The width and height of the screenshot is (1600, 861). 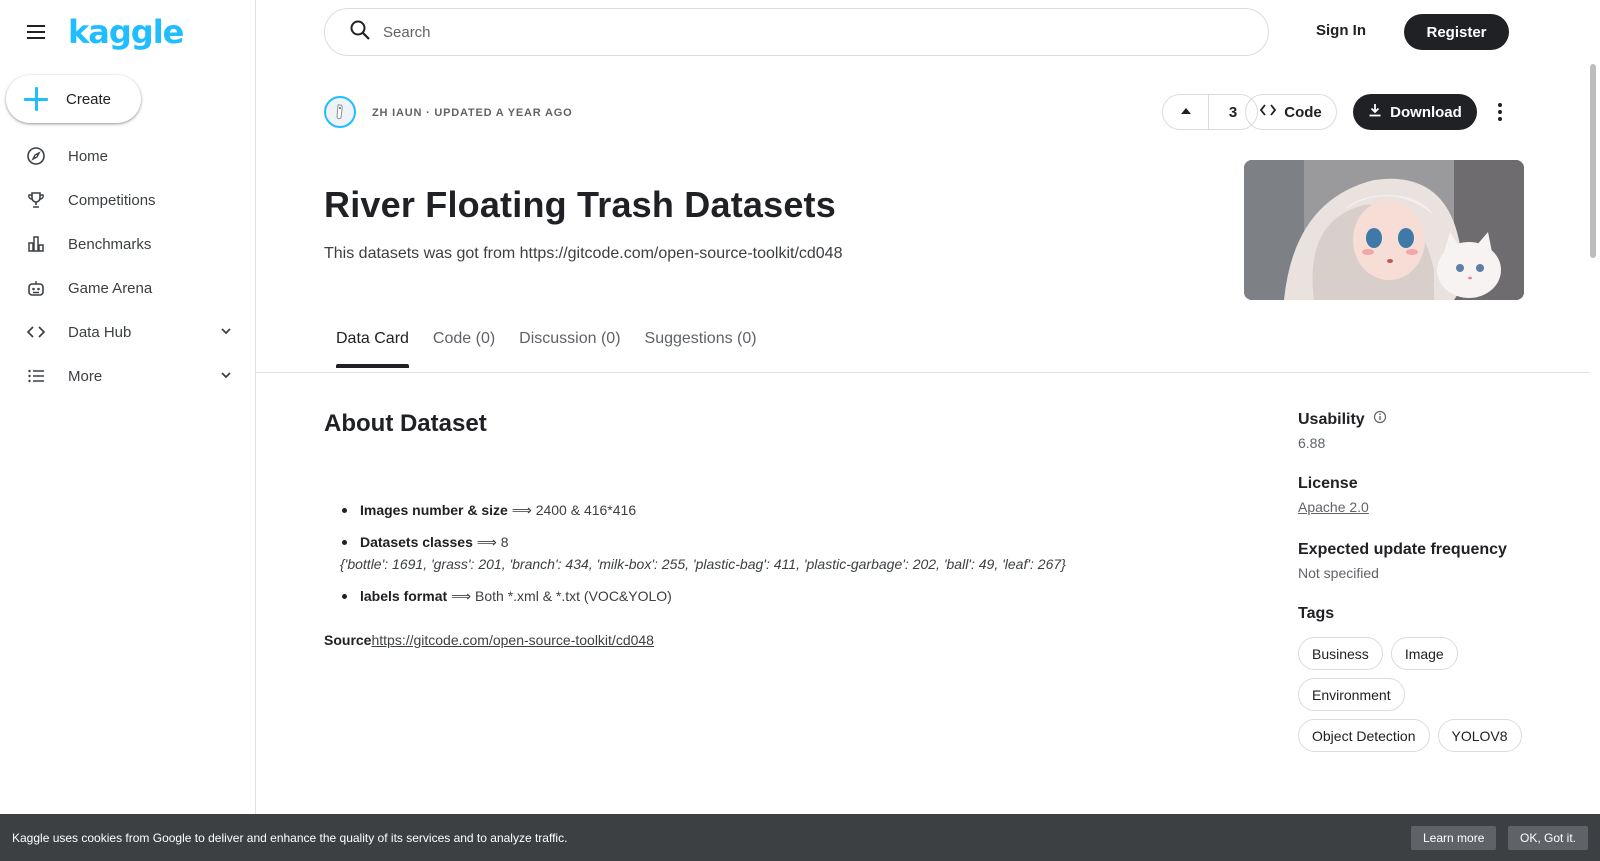 What do you see at coordinates (586, 510) in the screenshot?
I see `bullet-value: 2400 & 416*416` at bounding box center [586, 510].